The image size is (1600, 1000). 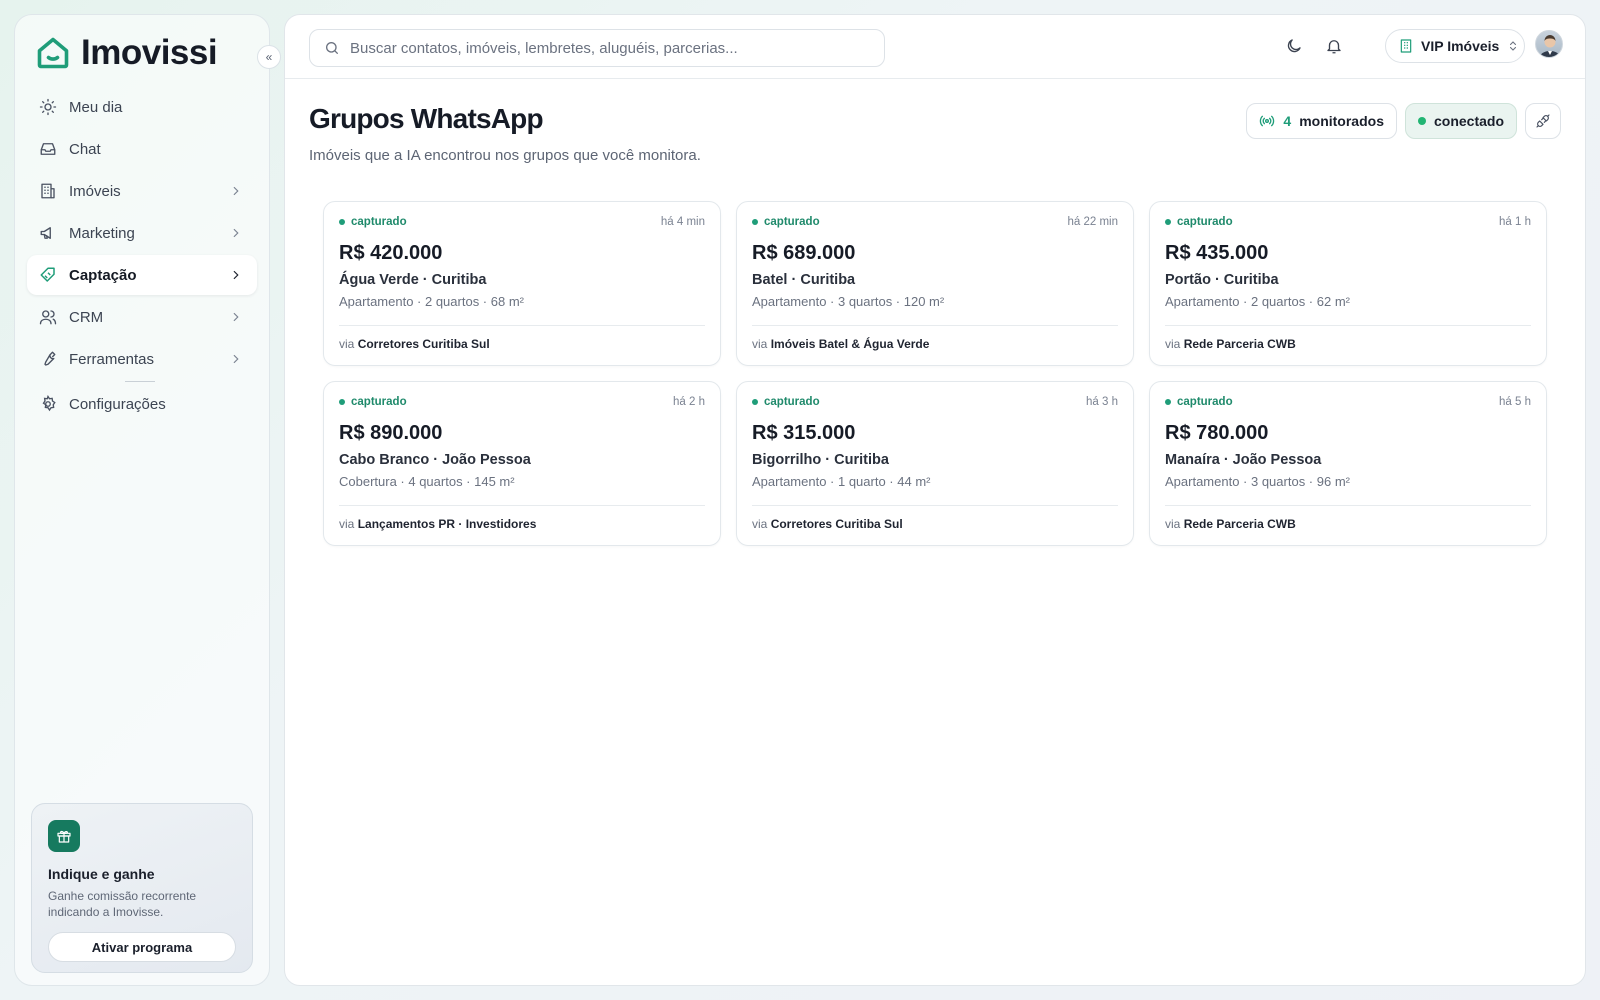 What do you see at coordinates (142, 275) in the screenshot?
I see `sidebar-item-captacao: Captação` at bounding box center [142, 275].